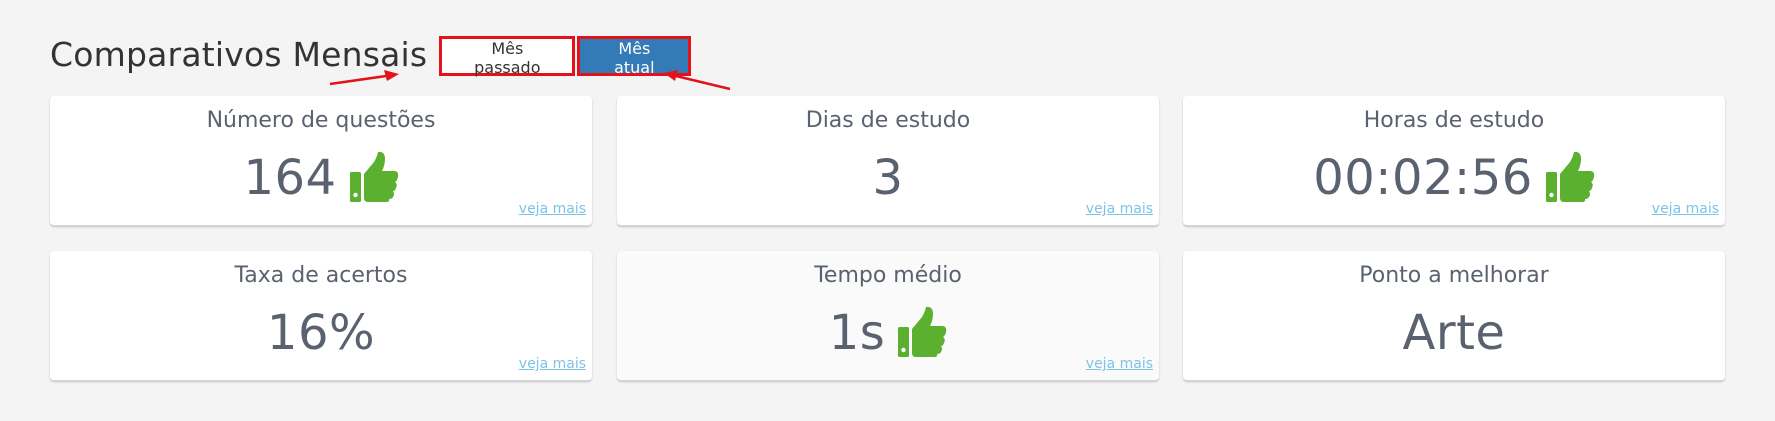 The image size is (1775, 421). I want to click on card-value-row: Arte, so click(1454, 333).